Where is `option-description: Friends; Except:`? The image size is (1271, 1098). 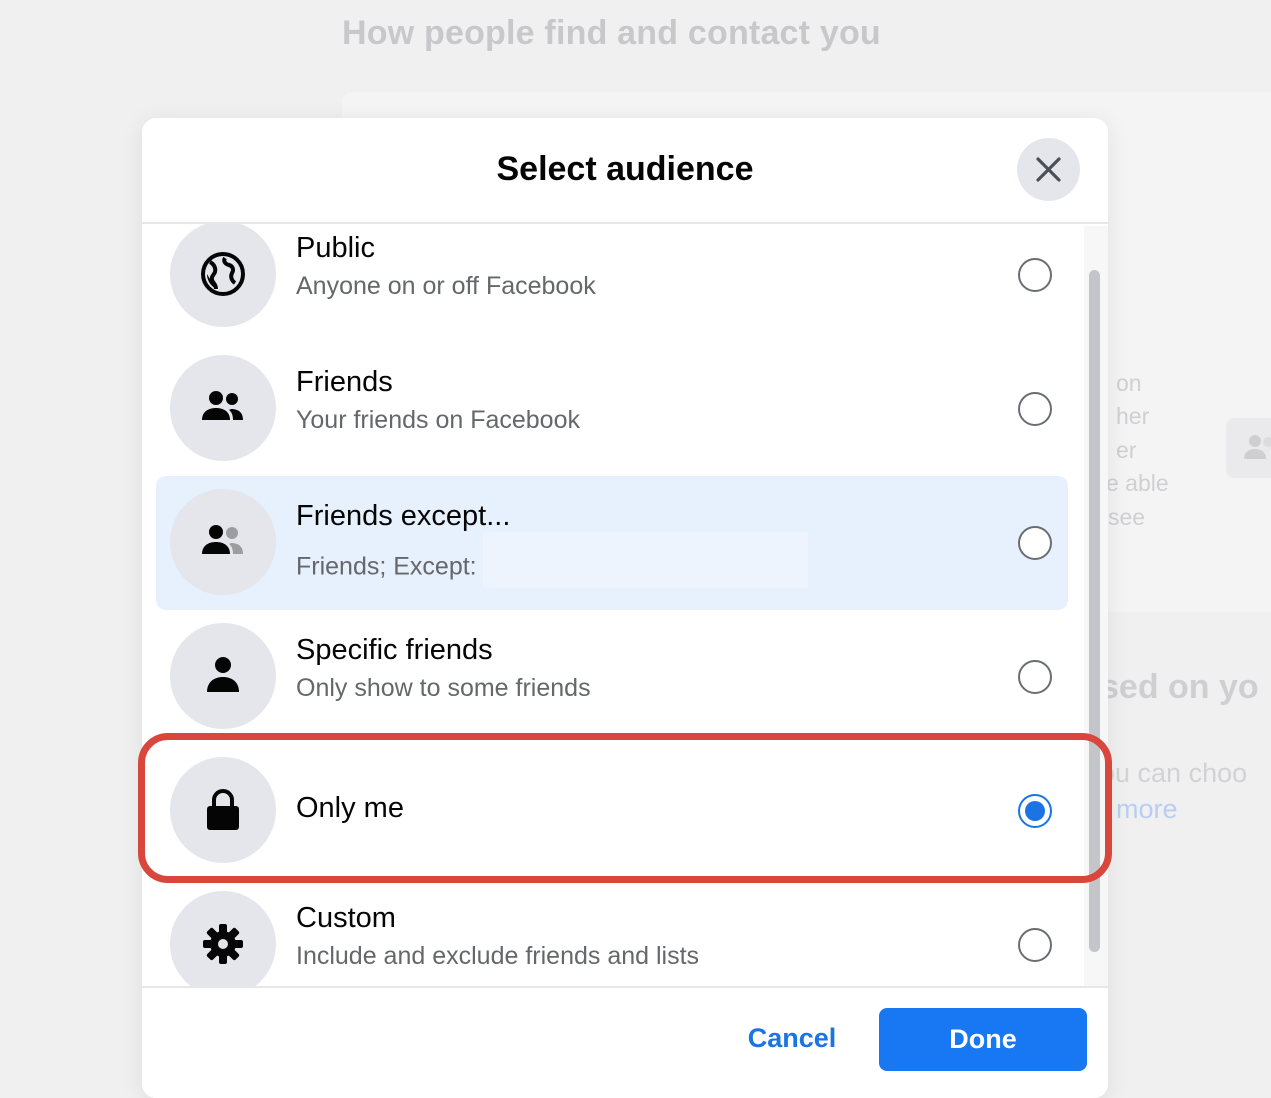 option-description: Friends; Except: is located at coordinates (552, 564).